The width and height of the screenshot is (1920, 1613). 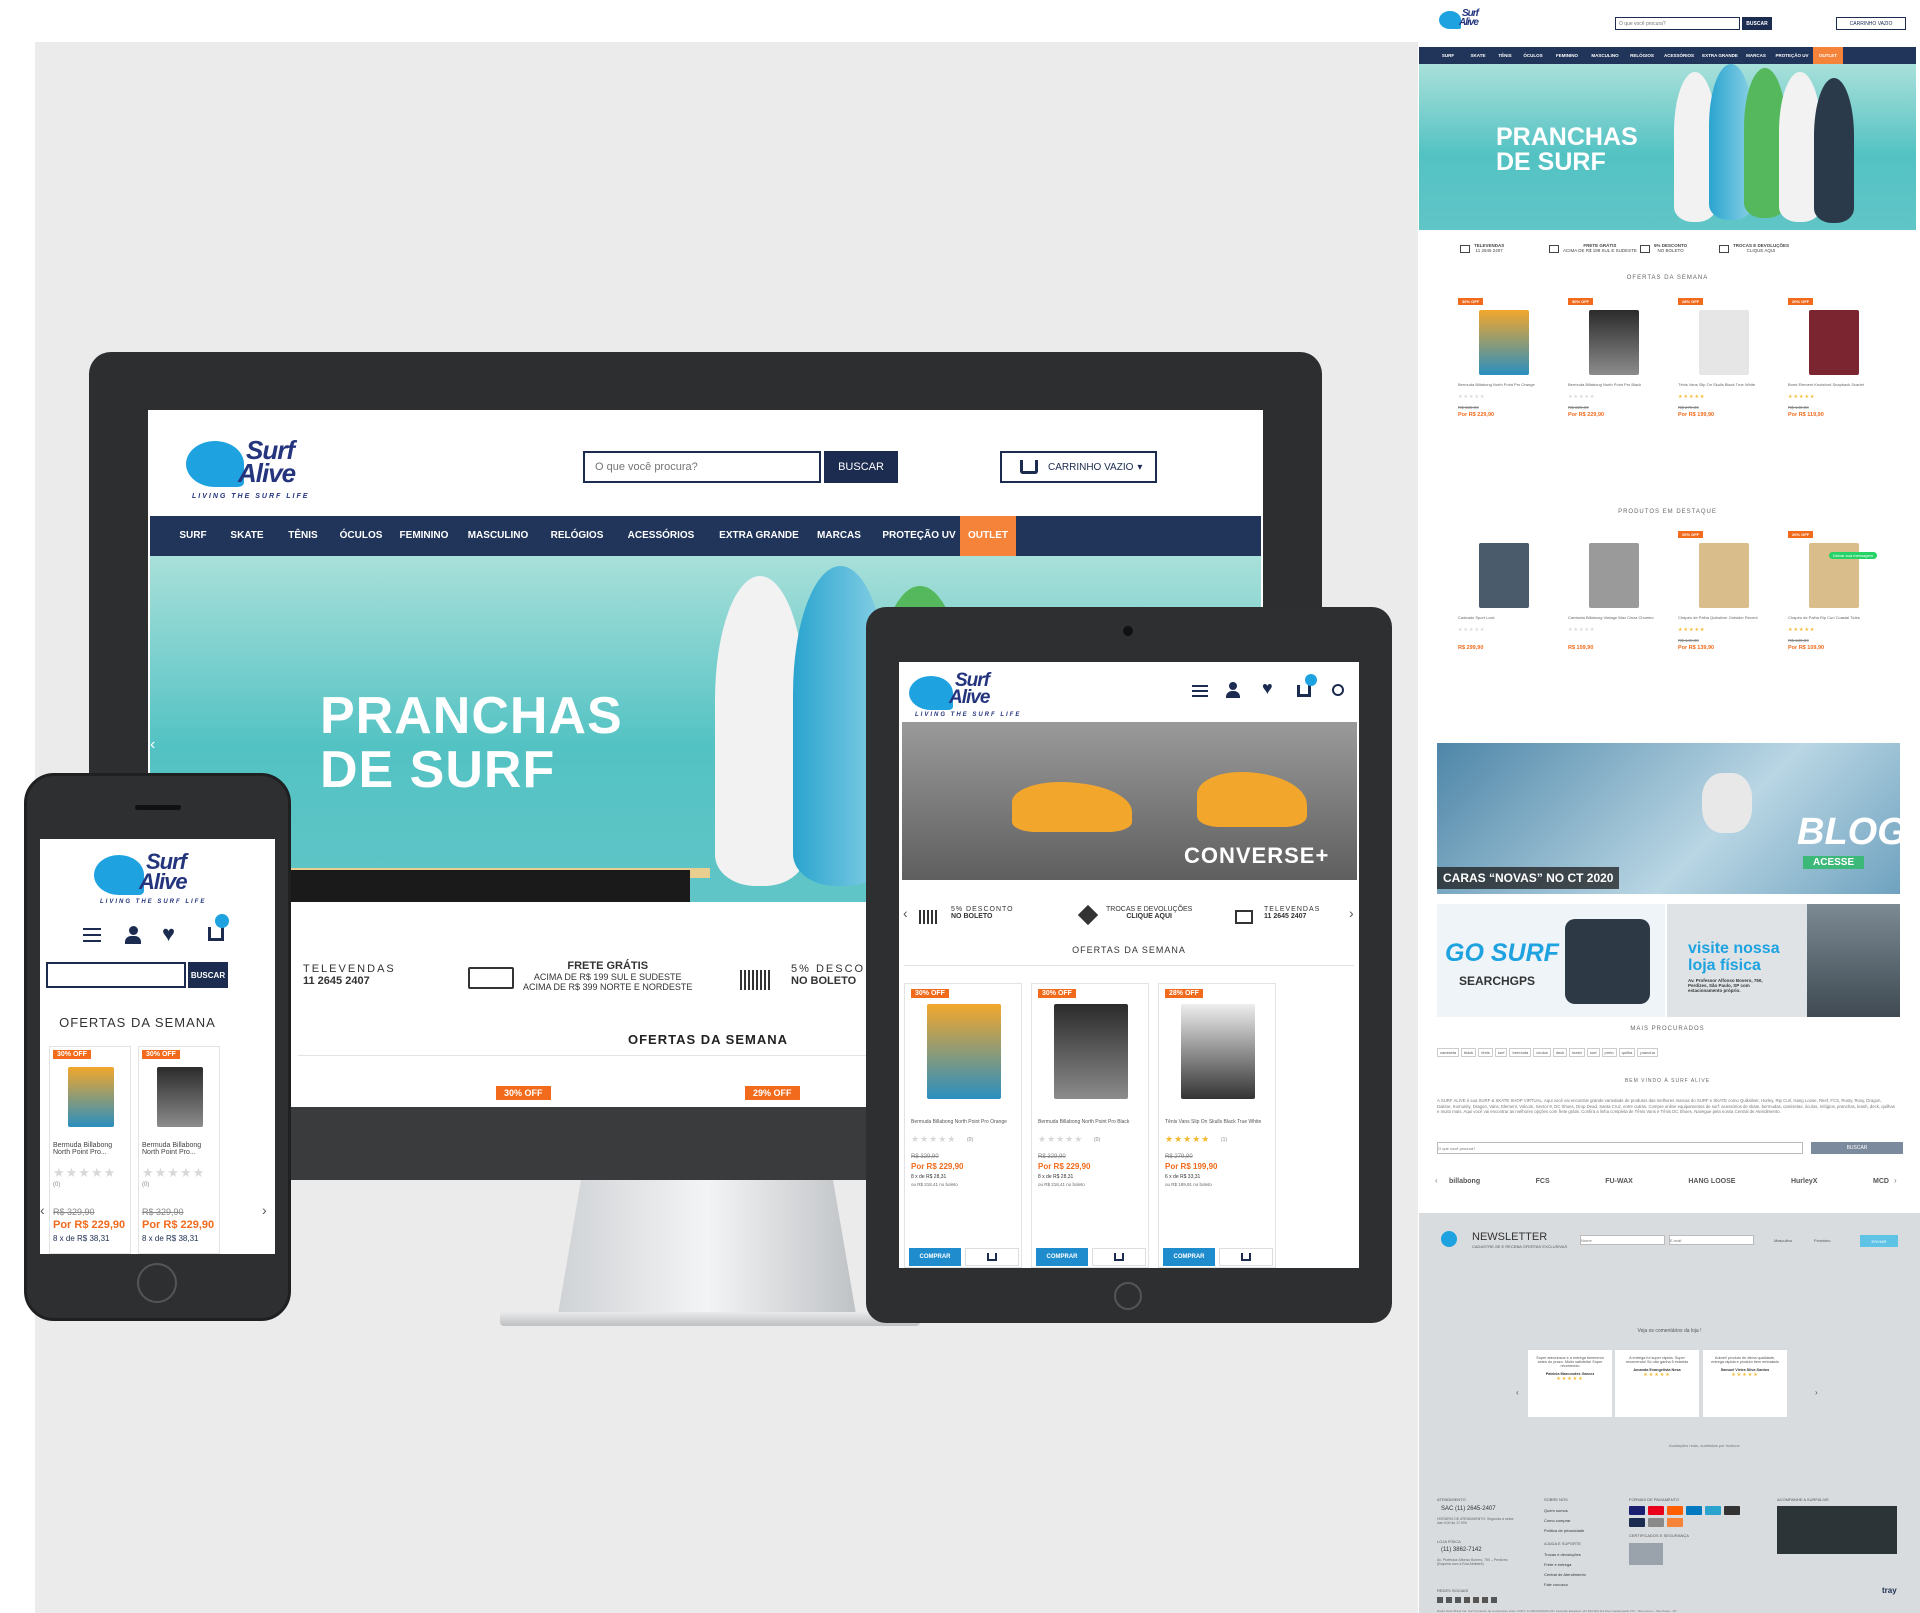 What do you see at coordinates (208, 975) in the screenshot?
I see `phone-search-button: BUSCAR` at bounding box center [208, 975].